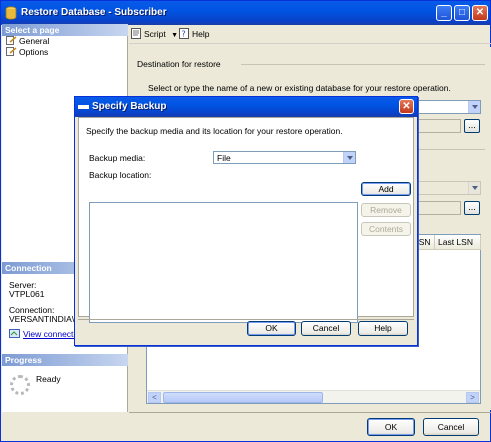 The image size is (491, 442). I want to click on dialog-ok-button: OK, so click(271, 328).